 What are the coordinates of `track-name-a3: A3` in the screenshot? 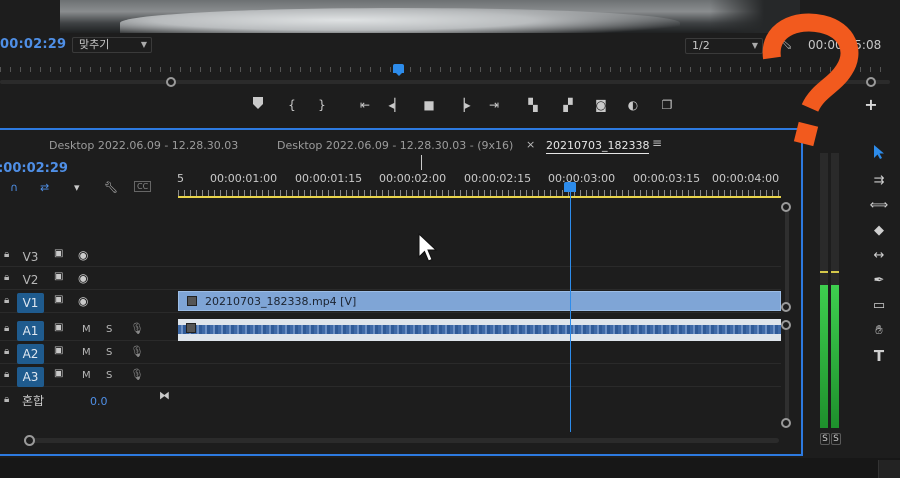 It's located at (30, 377).